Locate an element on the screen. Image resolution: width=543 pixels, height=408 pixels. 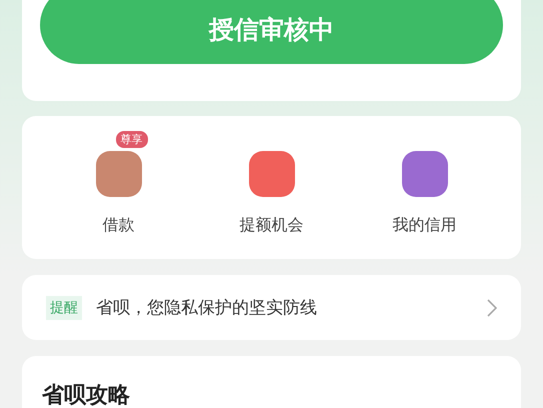
shortcut-label: 提额机会 is located at coordinates (272, 225).